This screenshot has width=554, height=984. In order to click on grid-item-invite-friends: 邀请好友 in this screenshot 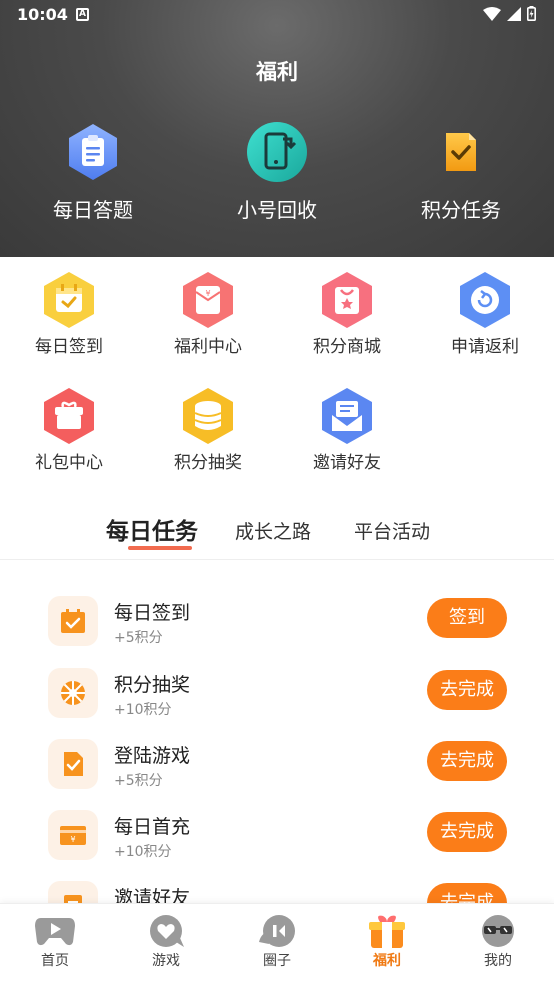, I will do `click(347, 429)`.